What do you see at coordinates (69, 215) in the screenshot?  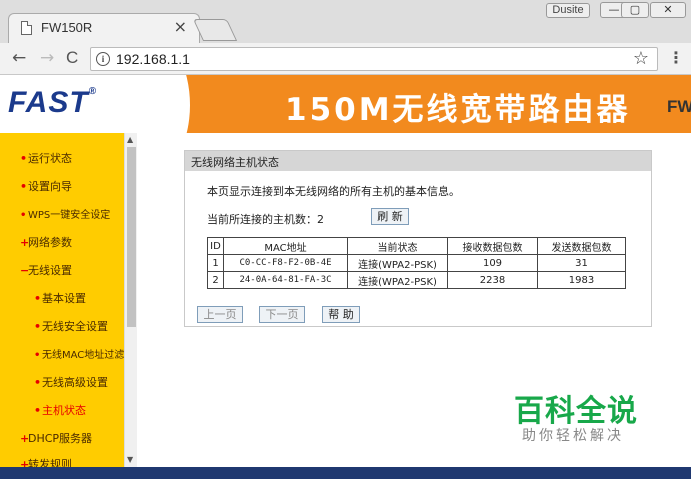 I see `sidebar-item-label: WPS一键安全设定` at bounding box center [69, 215].